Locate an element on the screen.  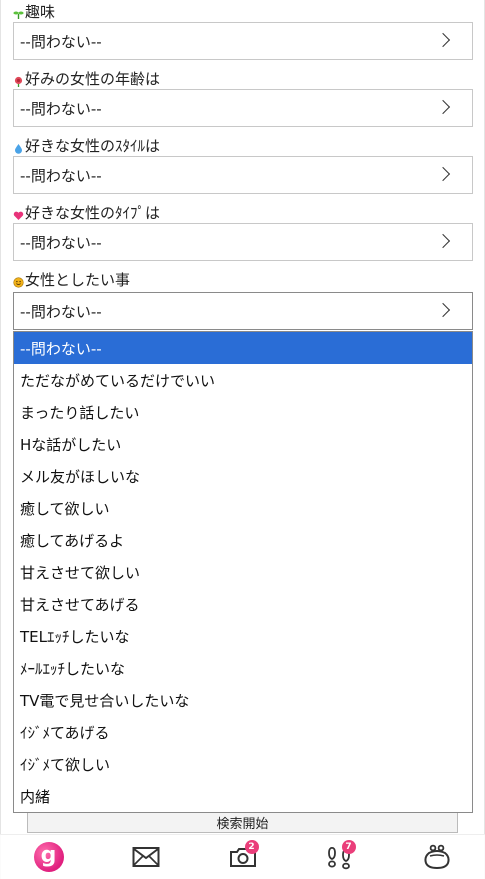
dropdown-option: 癒してあげるよ is located at coordinates (243, 540).